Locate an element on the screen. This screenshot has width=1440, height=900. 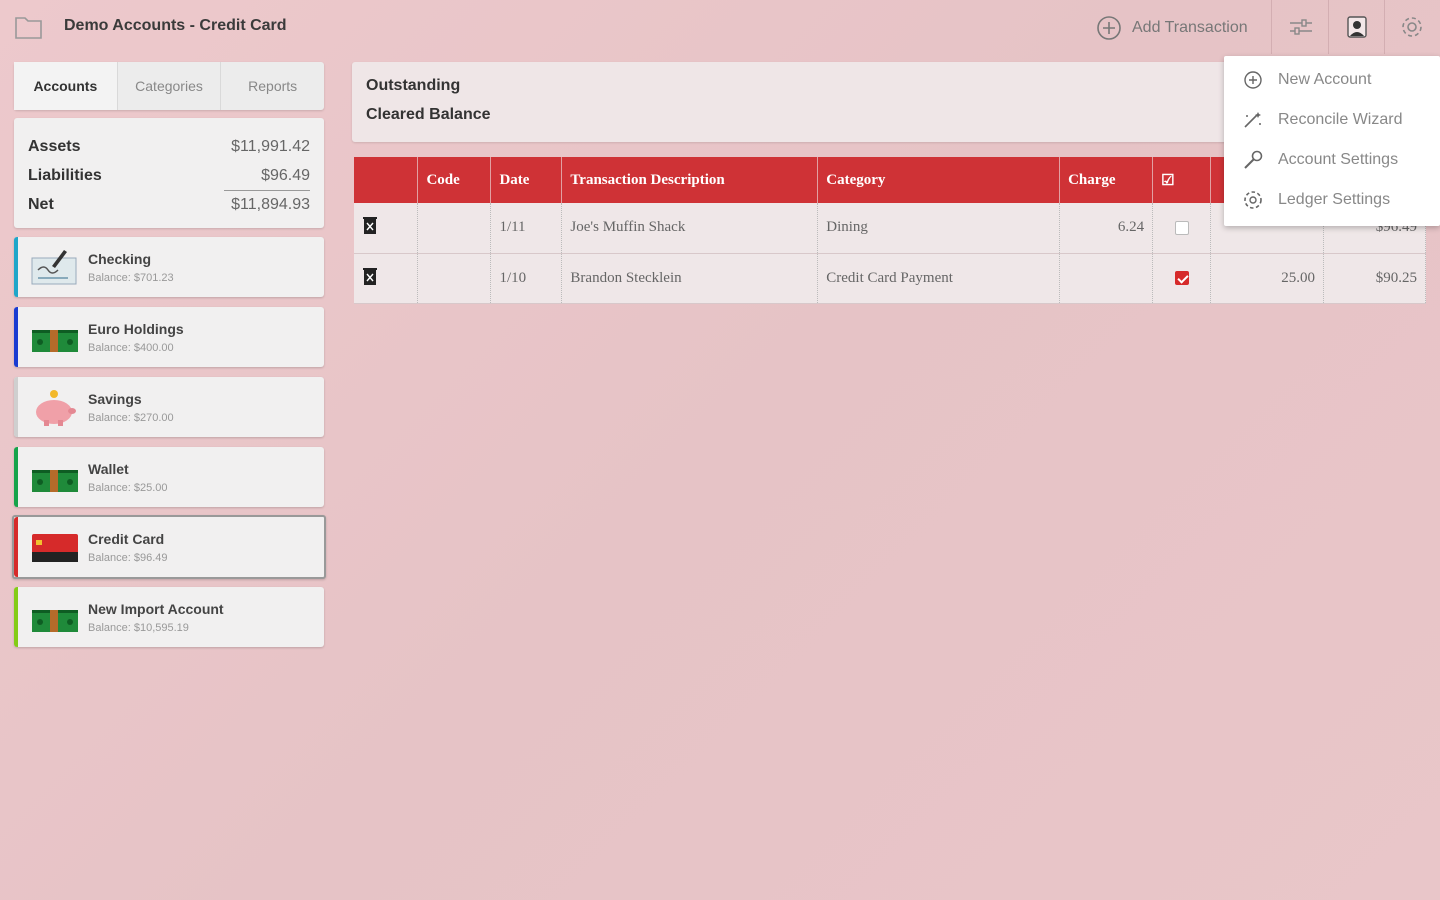
charge-cell is located at coordinates (1106, 278).